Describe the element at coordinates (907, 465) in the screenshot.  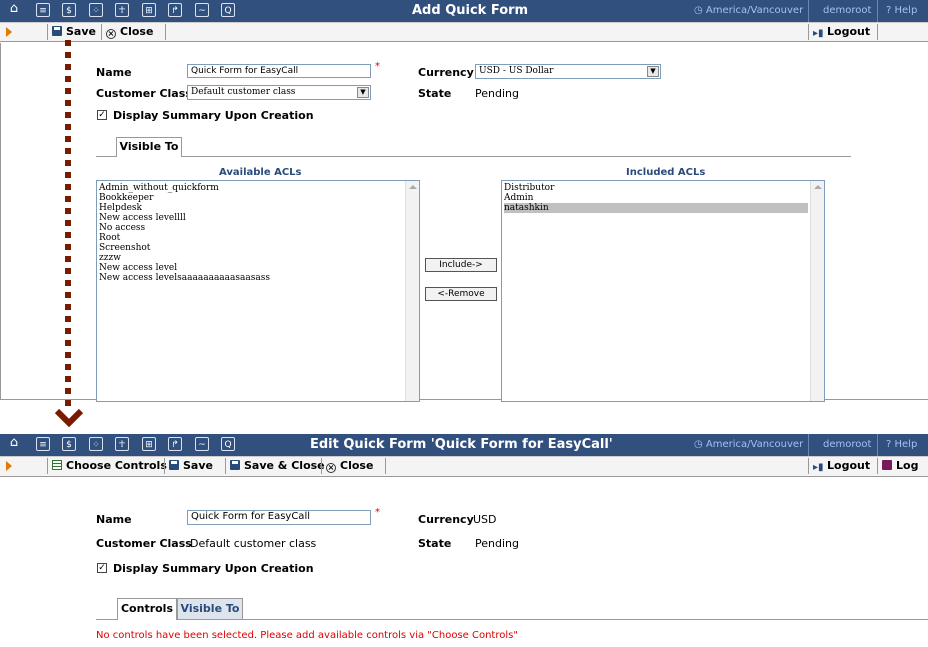
I see `log-label: Log` at that location.